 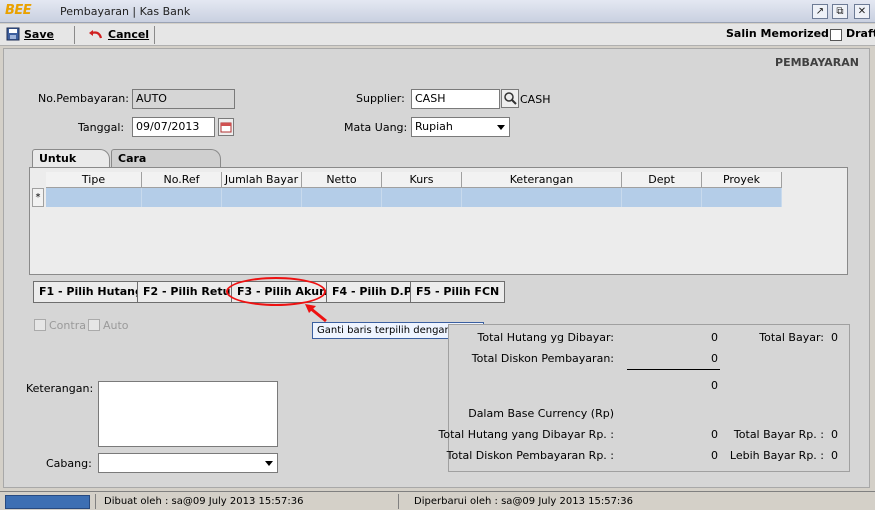 I want to click on total-hutang-rp-label: Total Hutang yang Dibayar Rp. :, so click(x=526, y=434).